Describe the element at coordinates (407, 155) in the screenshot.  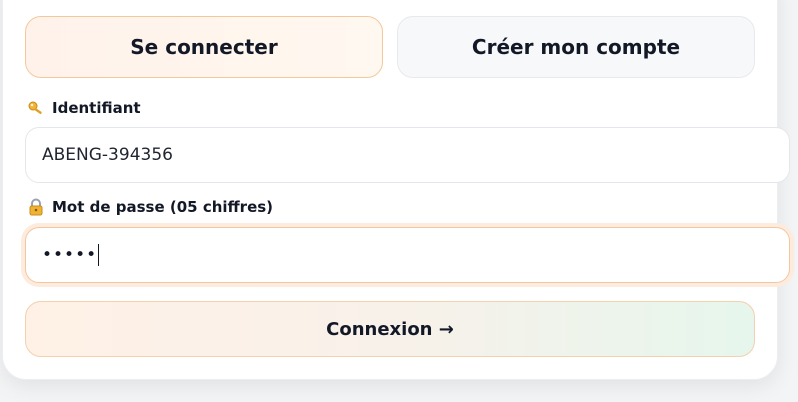
I see `identifier-input: ABENG-394356` at that location.